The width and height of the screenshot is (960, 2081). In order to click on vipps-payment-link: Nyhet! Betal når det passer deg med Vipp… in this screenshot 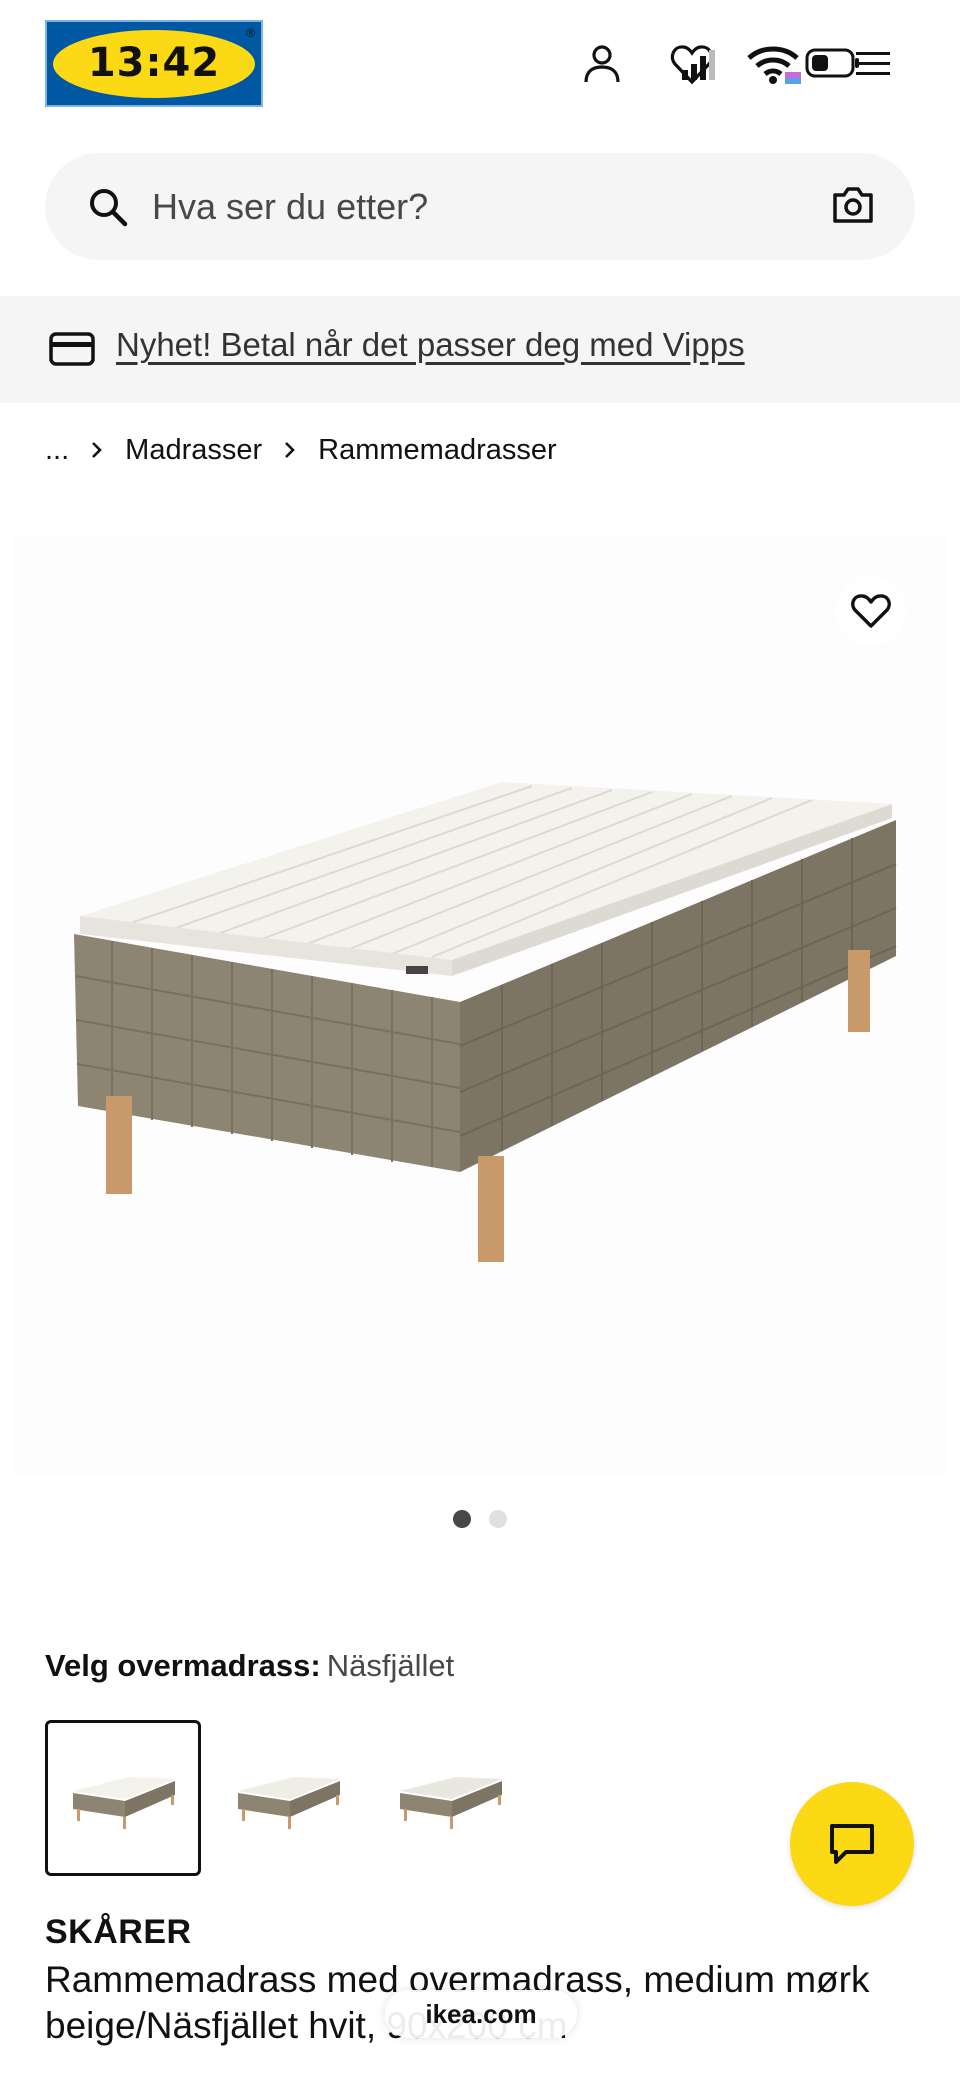, I will do `click(430, 345)`.